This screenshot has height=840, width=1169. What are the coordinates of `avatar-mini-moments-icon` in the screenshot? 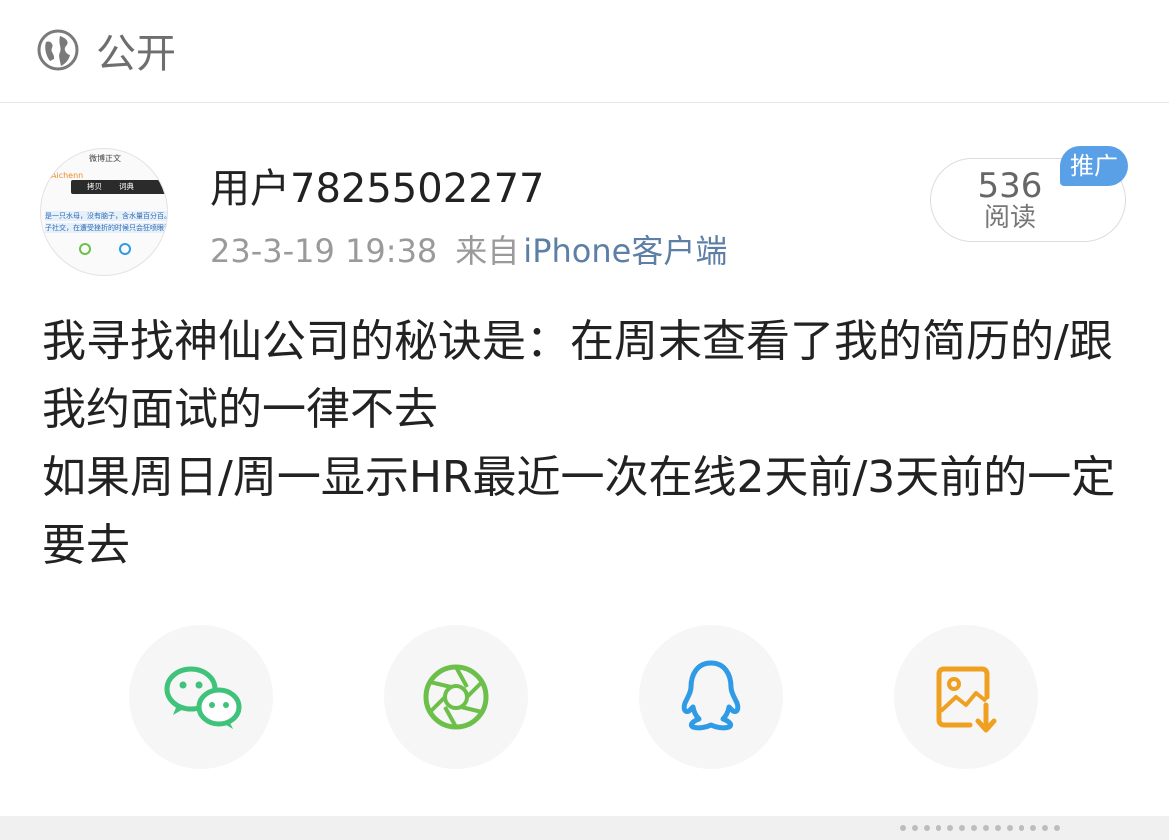 It's located at (85, 249).